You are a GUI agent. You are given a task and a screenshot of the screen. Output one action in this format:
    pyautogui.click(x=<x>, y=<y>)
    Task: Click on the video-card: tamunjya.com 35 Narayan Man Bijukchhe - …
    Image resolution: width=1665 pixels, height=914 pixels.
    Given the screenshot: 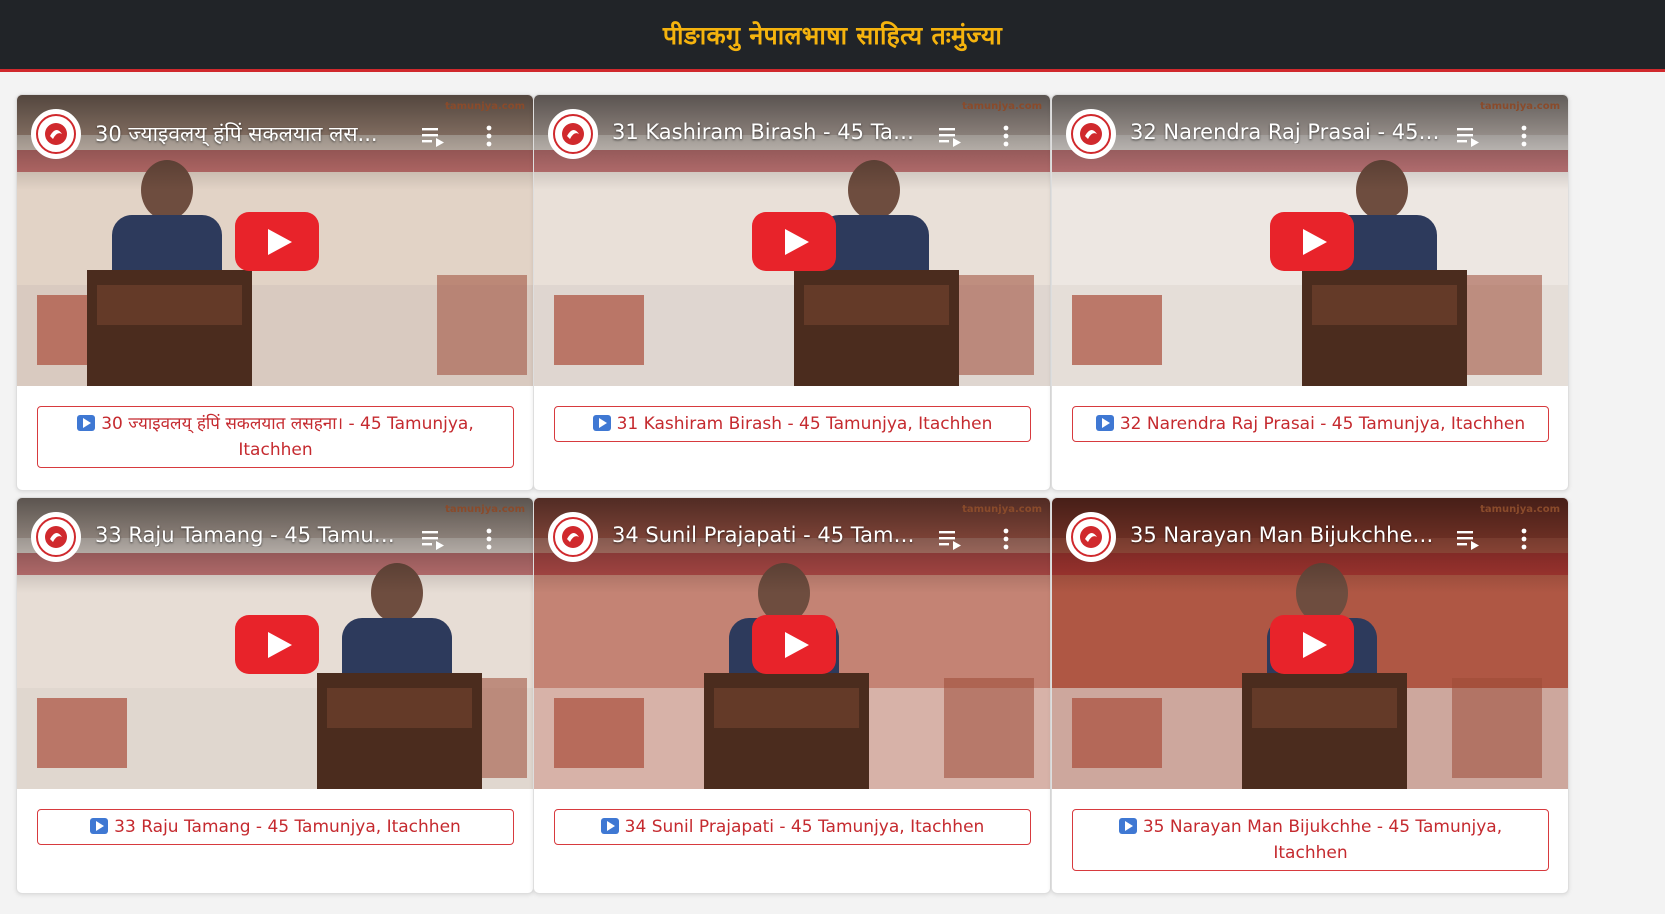 What is the action you would take?
    pyautogui.click(x=1310, y=695)
    